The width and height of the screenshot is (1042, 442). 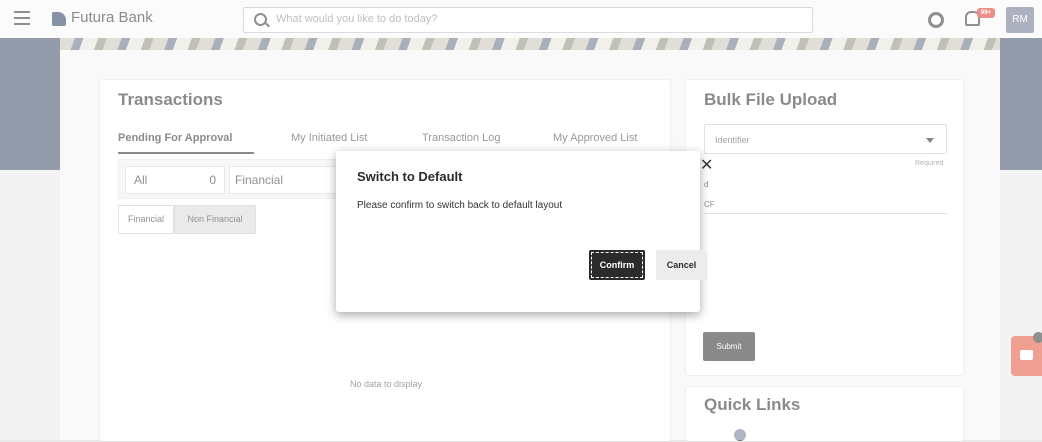 What do you see at coordinates (410, 176) in the screenshot?
I see `dialog-title: Switch to Default` at bounding box center [410, 176].